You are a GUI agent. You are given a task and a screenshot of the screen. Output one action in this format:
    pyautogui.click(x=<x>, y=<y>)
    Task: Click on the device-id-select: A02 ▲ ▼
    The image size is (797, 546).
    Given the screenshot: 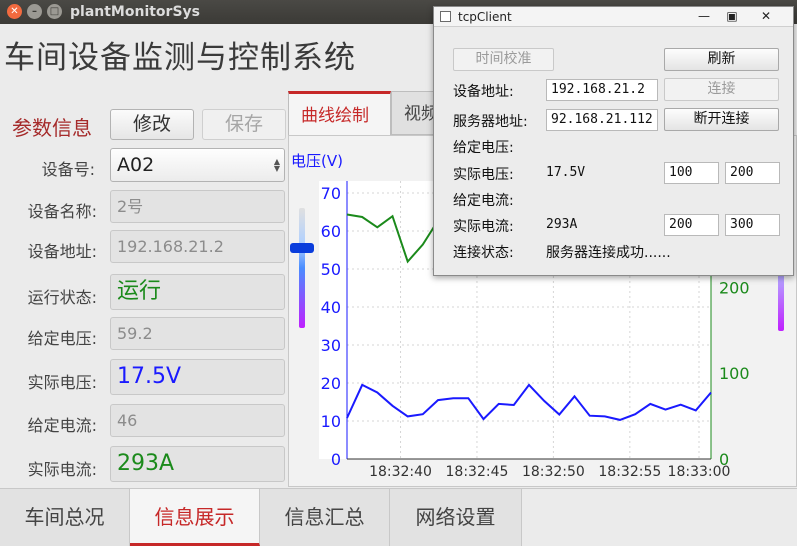 What is the action you would take?
    pyautogui.click(x=197, y=165)
    